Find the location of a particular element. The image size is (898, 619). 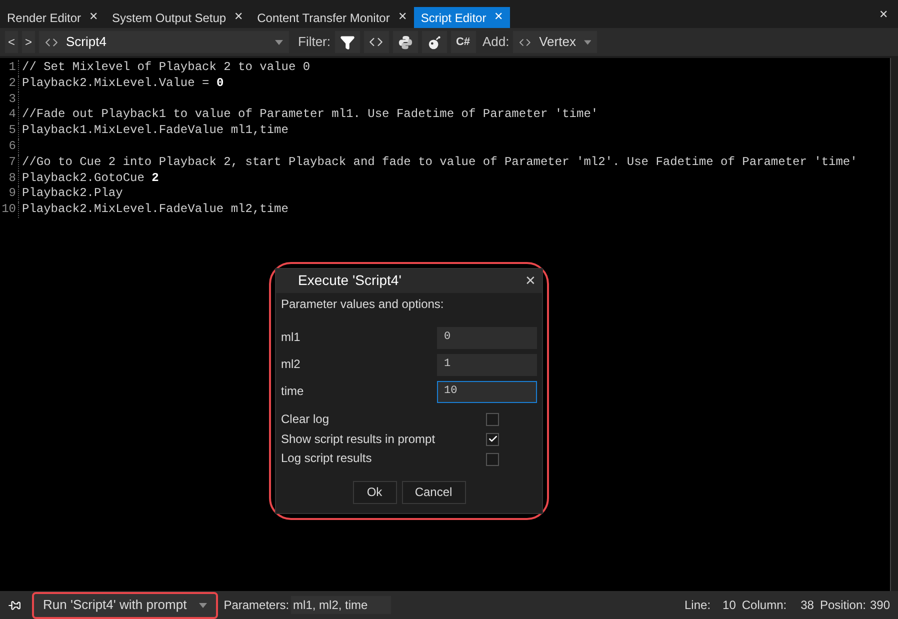

code-line: Playback2.MixLevel.FadeValue ml2,time is located at coordinates (154, 210).